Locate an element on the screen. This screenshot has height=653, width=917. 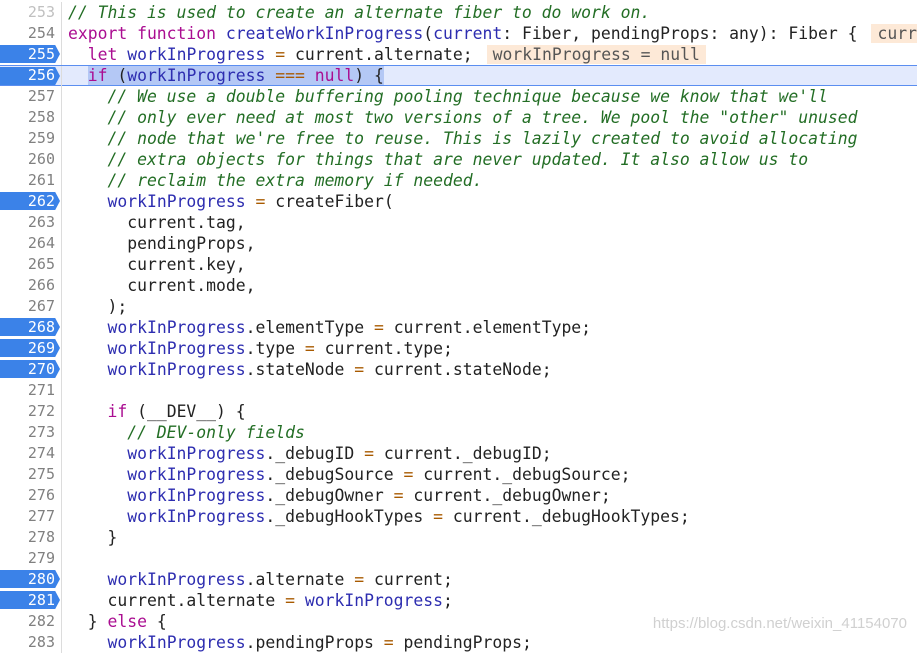
code-line: 280 workInProgress.alternate = current; is located at coordinates (458, 579).